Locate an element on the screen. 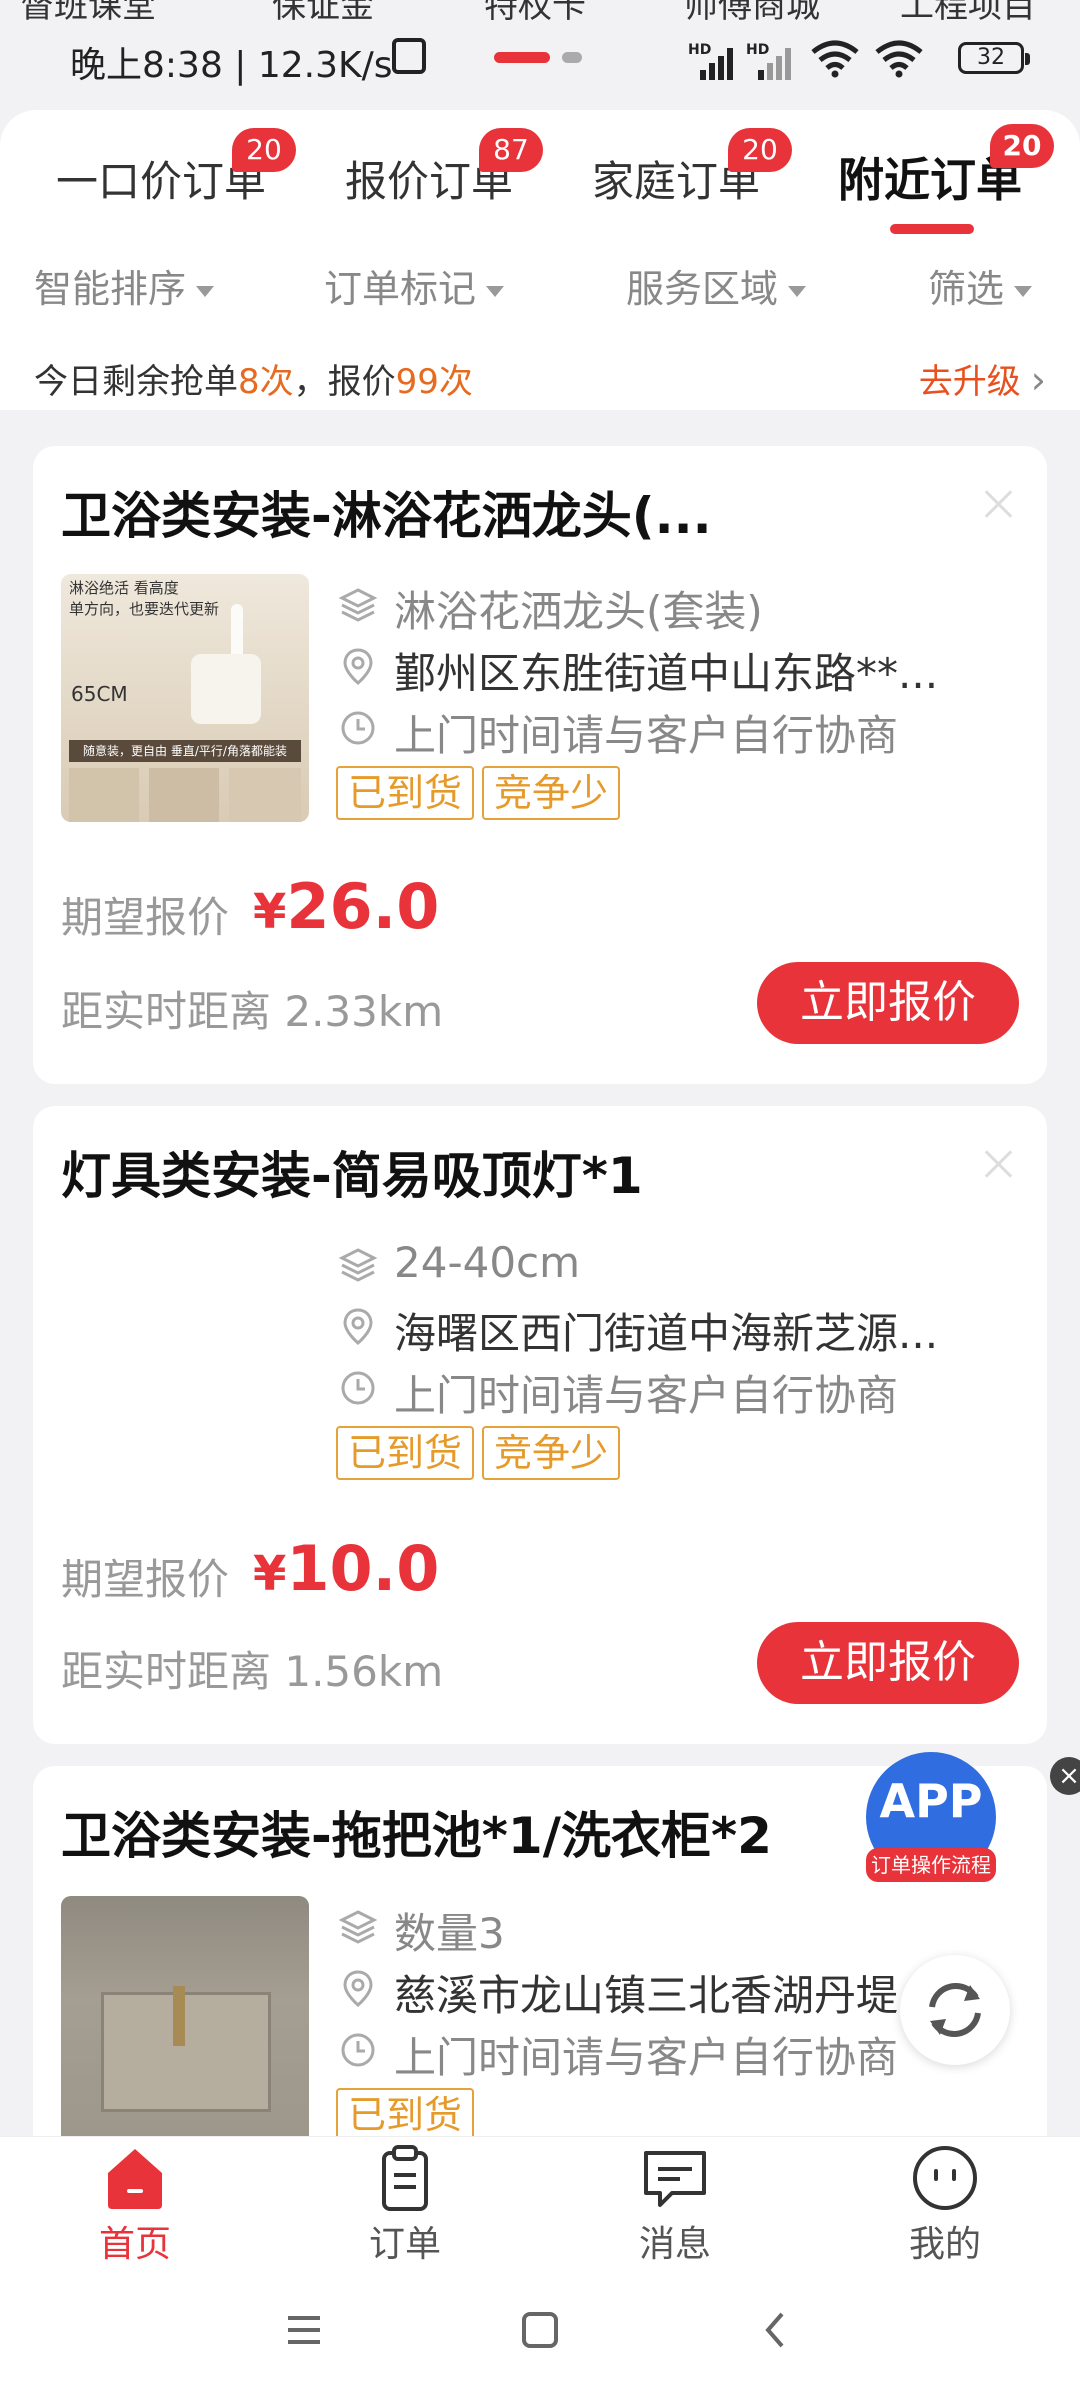  refresh-button is located at coordinates (955, 2010).